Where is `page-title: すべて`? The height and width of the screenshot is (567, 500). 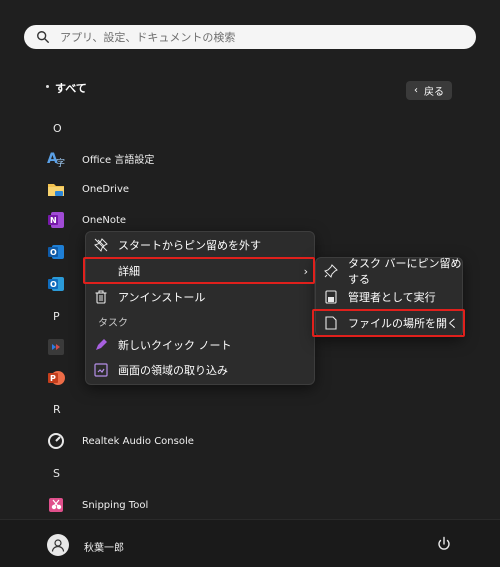
page-title: すべて is located at coordinates (71, 88).